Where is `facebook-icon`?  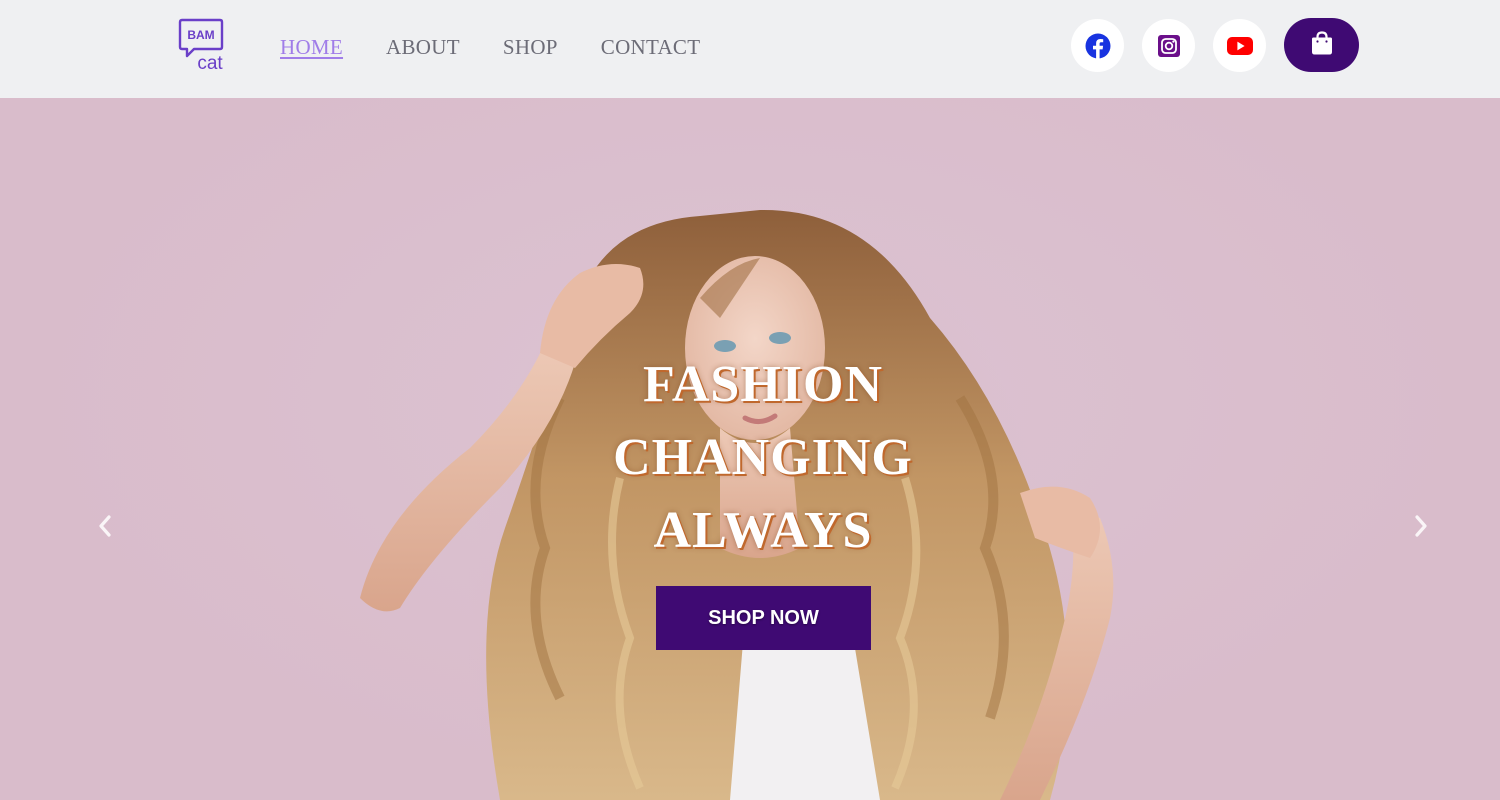
facebook-icon is located at coordinates (1098, 46).